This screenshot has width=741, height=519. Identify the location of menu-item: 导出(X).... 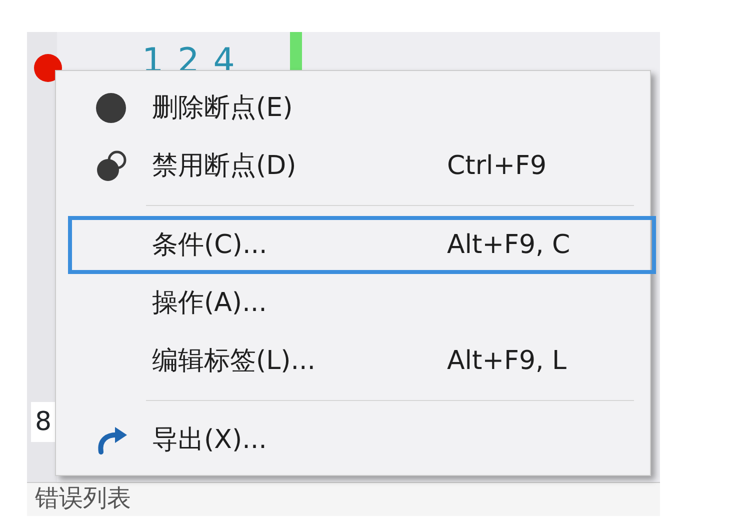
(362, 440).